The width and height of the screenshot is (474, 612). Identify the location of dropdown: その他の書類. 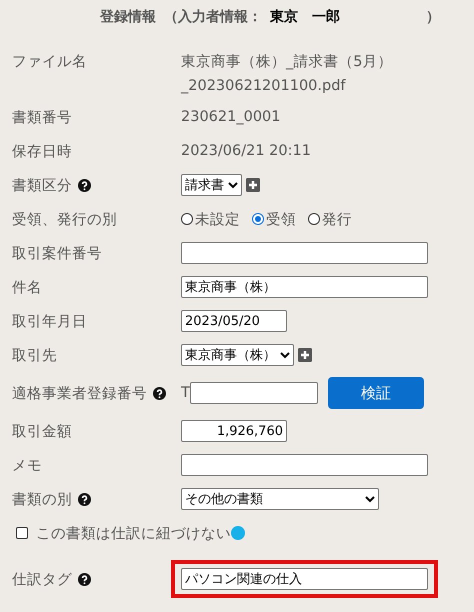
(280, 499).